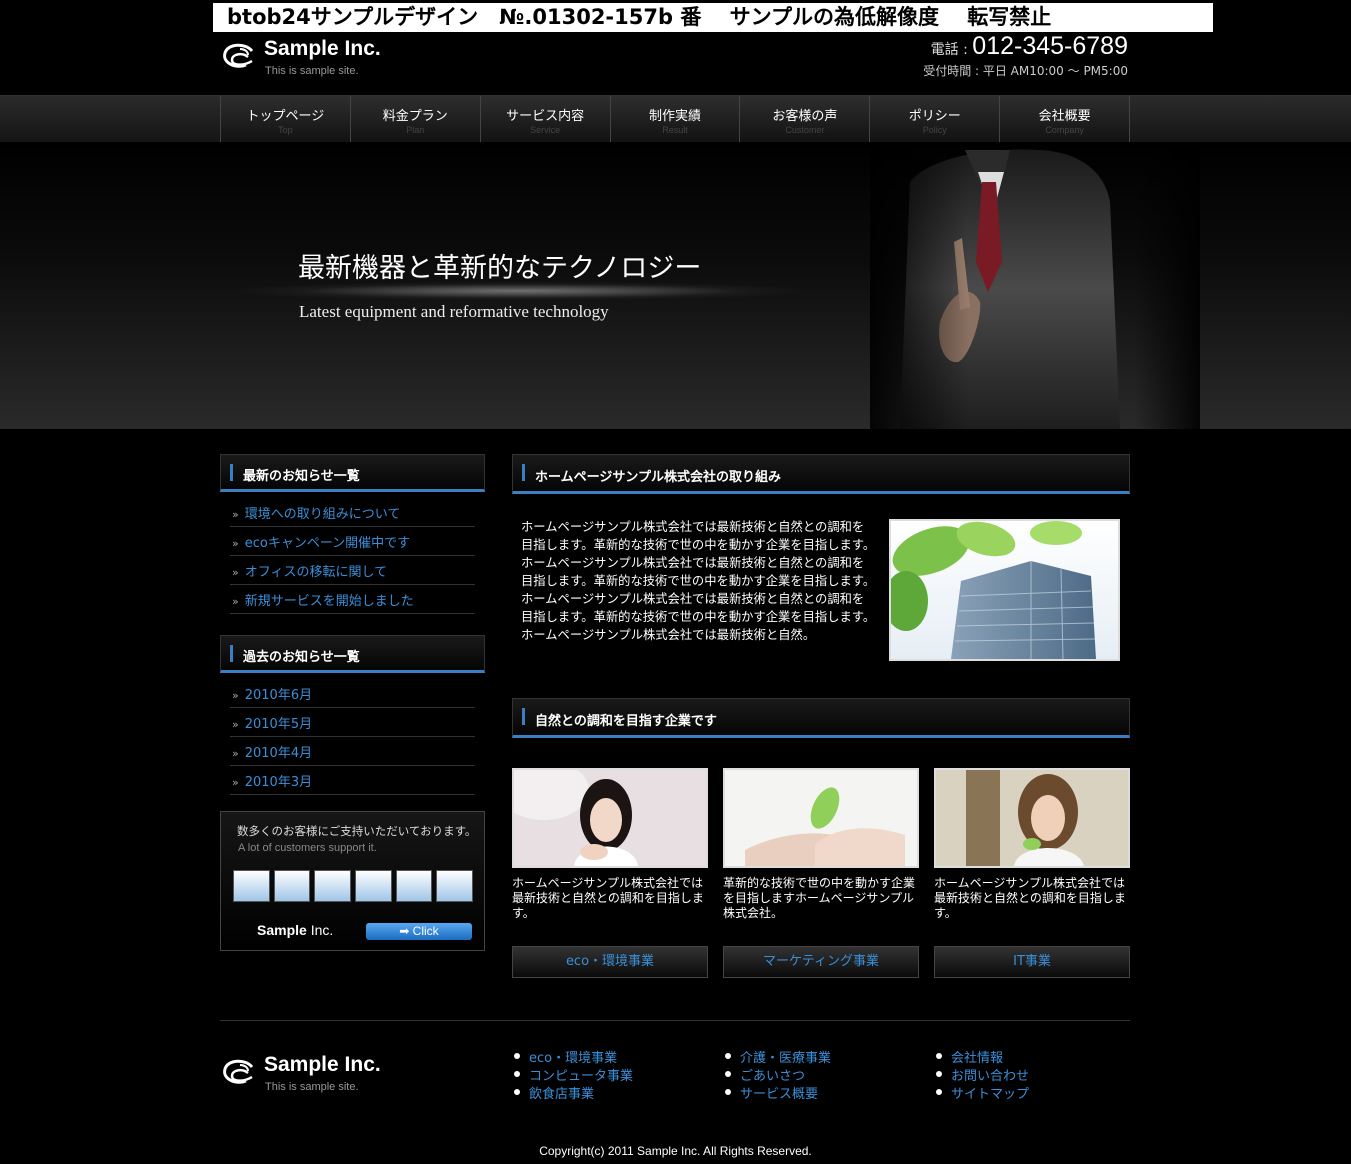 The image size is (1351, 1164). I want to click on it-business-button: IT事業, so click(1032, 962).